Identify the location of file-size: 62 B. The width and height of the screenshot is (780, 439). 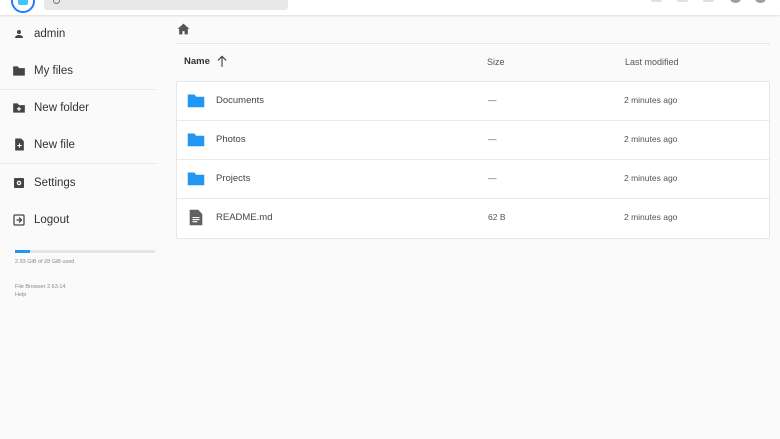
(497, 217).